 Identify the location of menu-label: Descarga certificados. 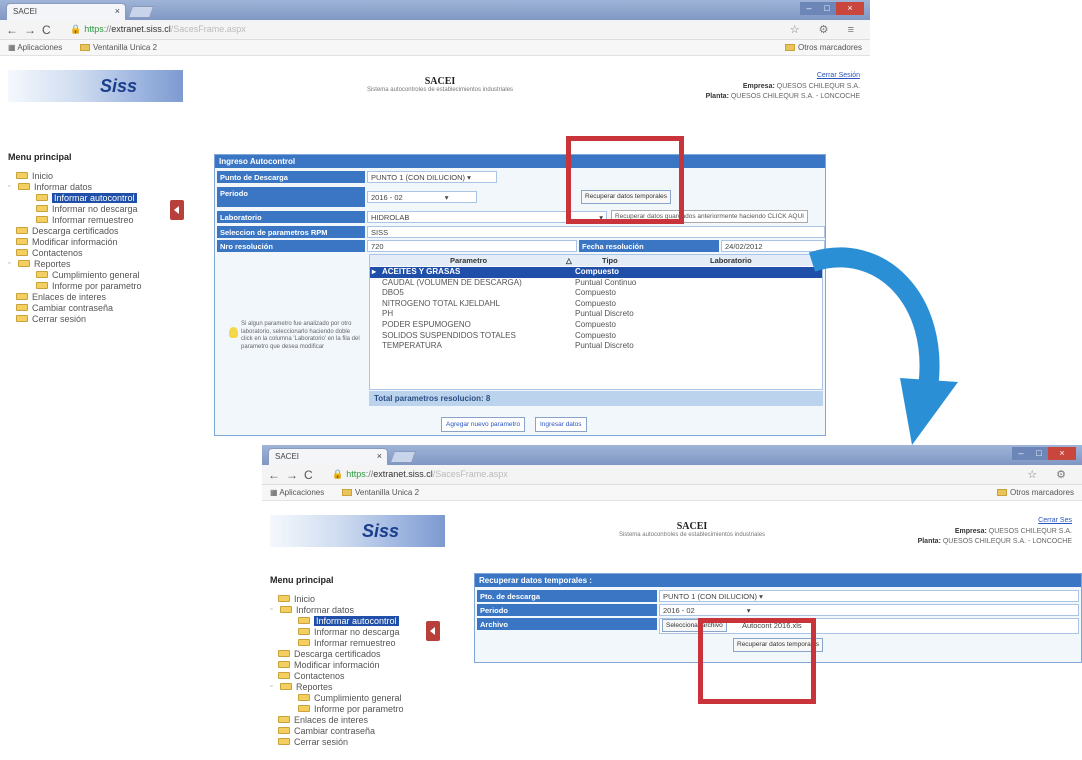
(337, 653).